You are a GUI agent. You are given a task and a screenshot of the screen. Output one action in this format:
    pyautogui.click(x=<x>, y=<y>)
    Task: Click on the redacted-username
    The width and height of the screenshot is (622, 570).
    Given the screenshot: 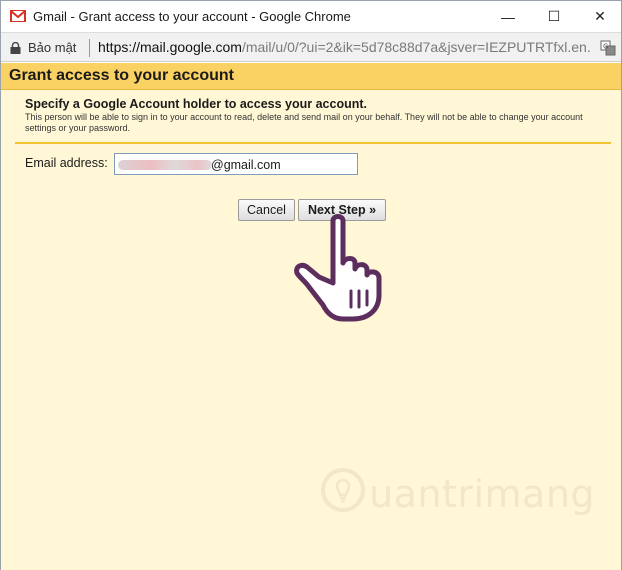 What is the action you would take?
    pyautogui.click(x=165, y=165)
    